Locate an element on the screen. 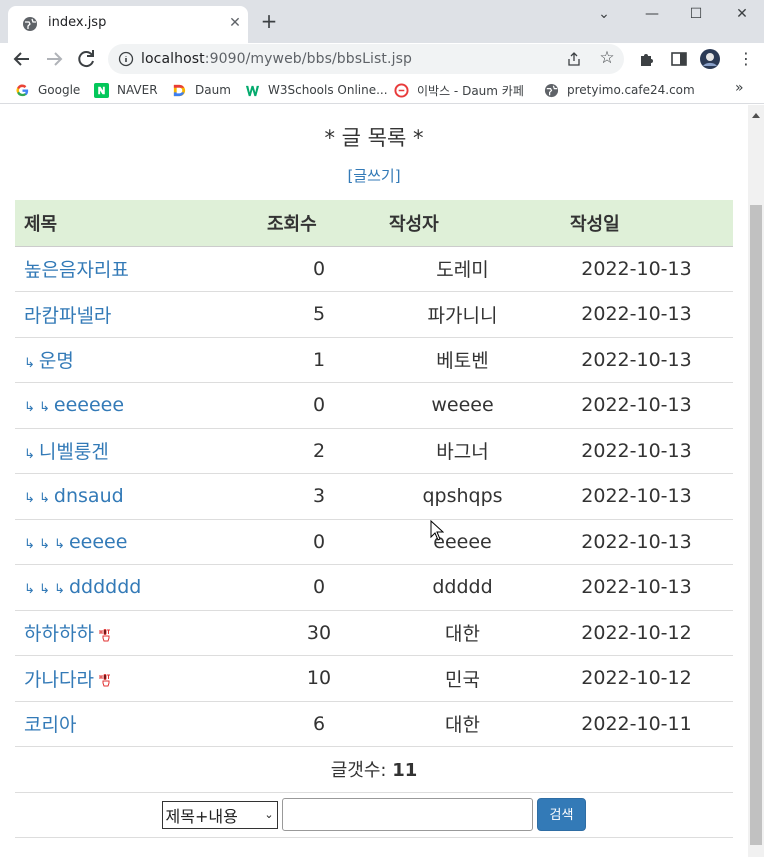 Image resolution: width=764 pixels, height=857 pixels. column-header-writer: 작성자 is located at coordinates (462, 223).